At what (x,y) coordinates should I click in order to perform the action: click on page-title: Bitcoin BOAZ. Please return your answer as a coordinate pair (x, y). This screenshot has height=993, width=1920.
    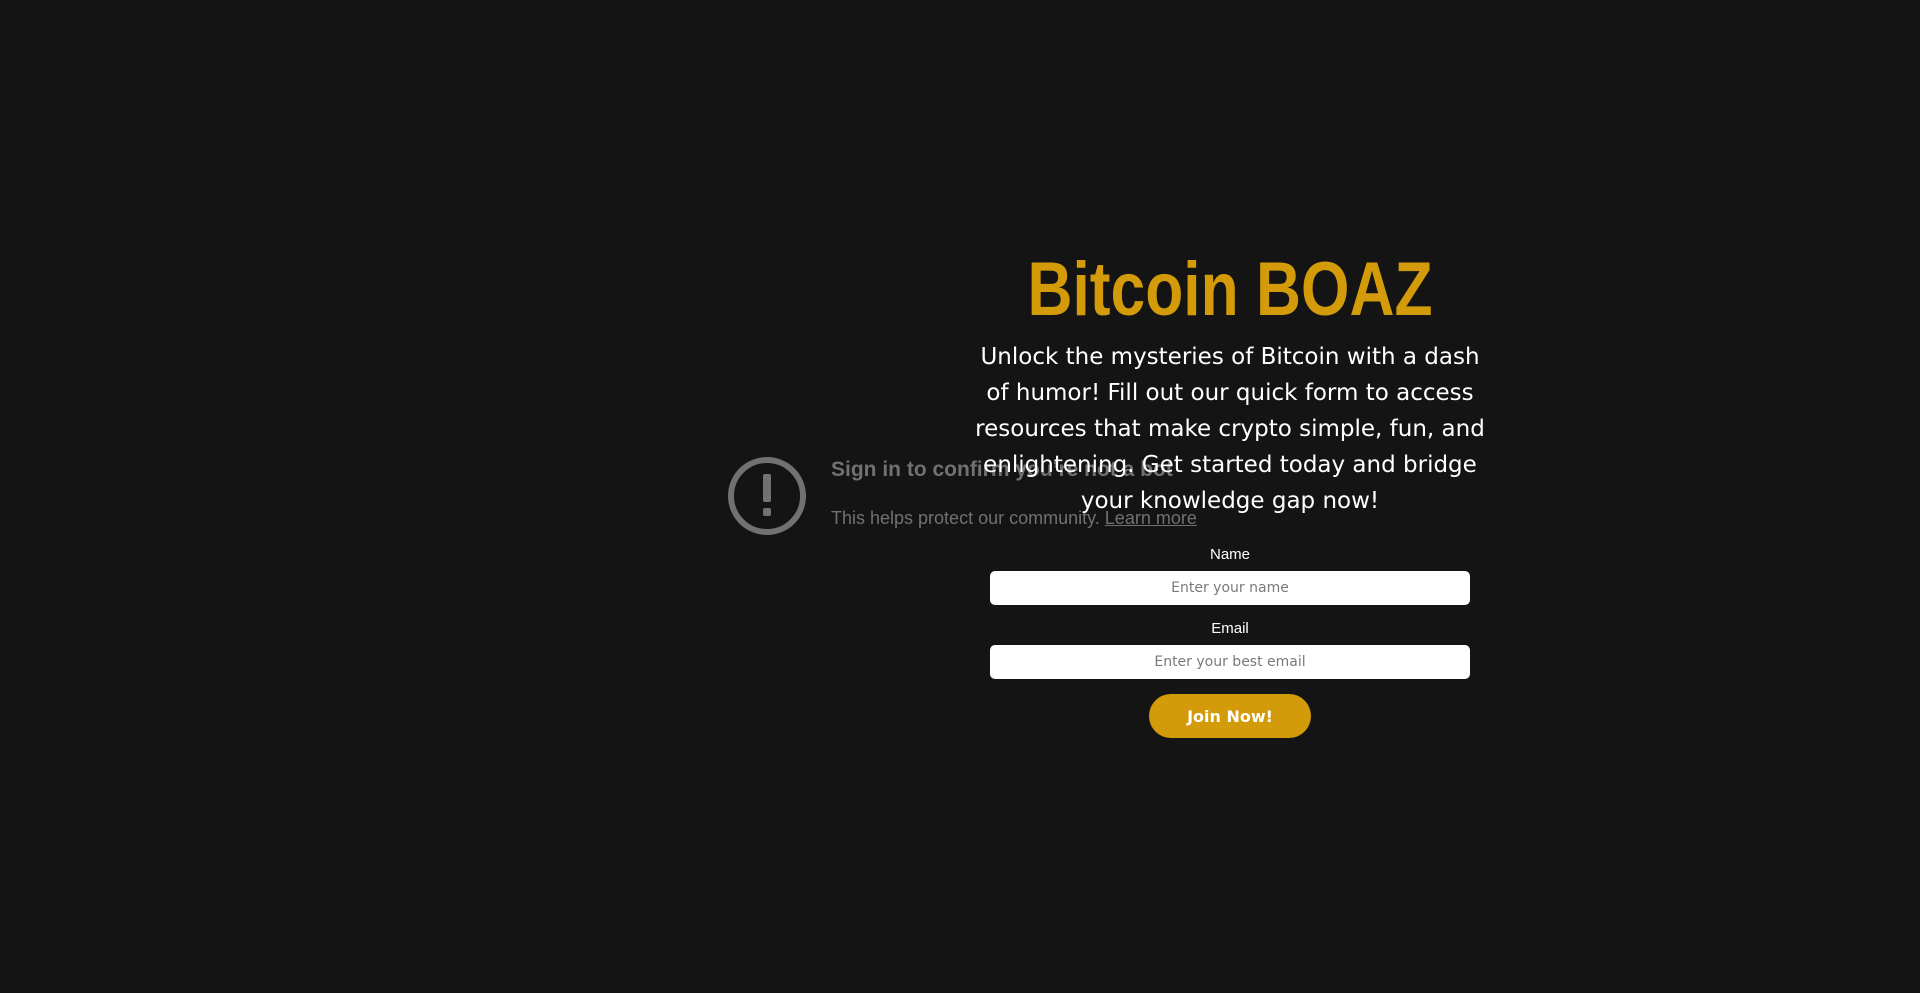
    Looking at the image, I should click on (1230, 289).